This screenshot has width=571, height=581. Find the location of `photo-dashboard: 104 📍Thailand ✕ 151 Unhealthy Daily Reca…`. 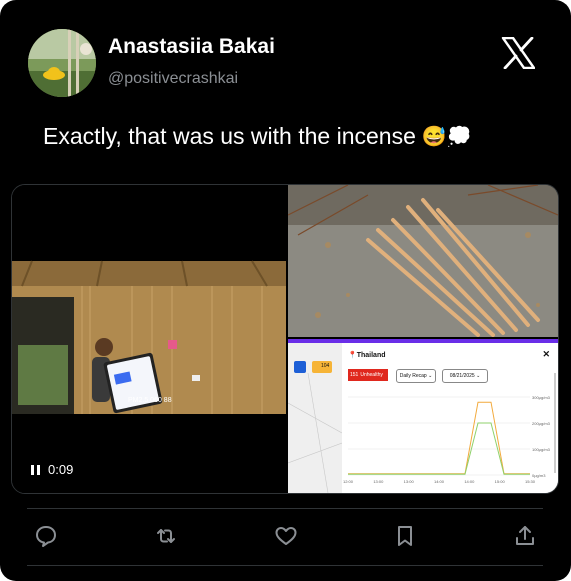

photo-dashboard: 104 📍Thailand ✕ 151 Unhealthy Daily Reca… is located at coordinates (423, 416).